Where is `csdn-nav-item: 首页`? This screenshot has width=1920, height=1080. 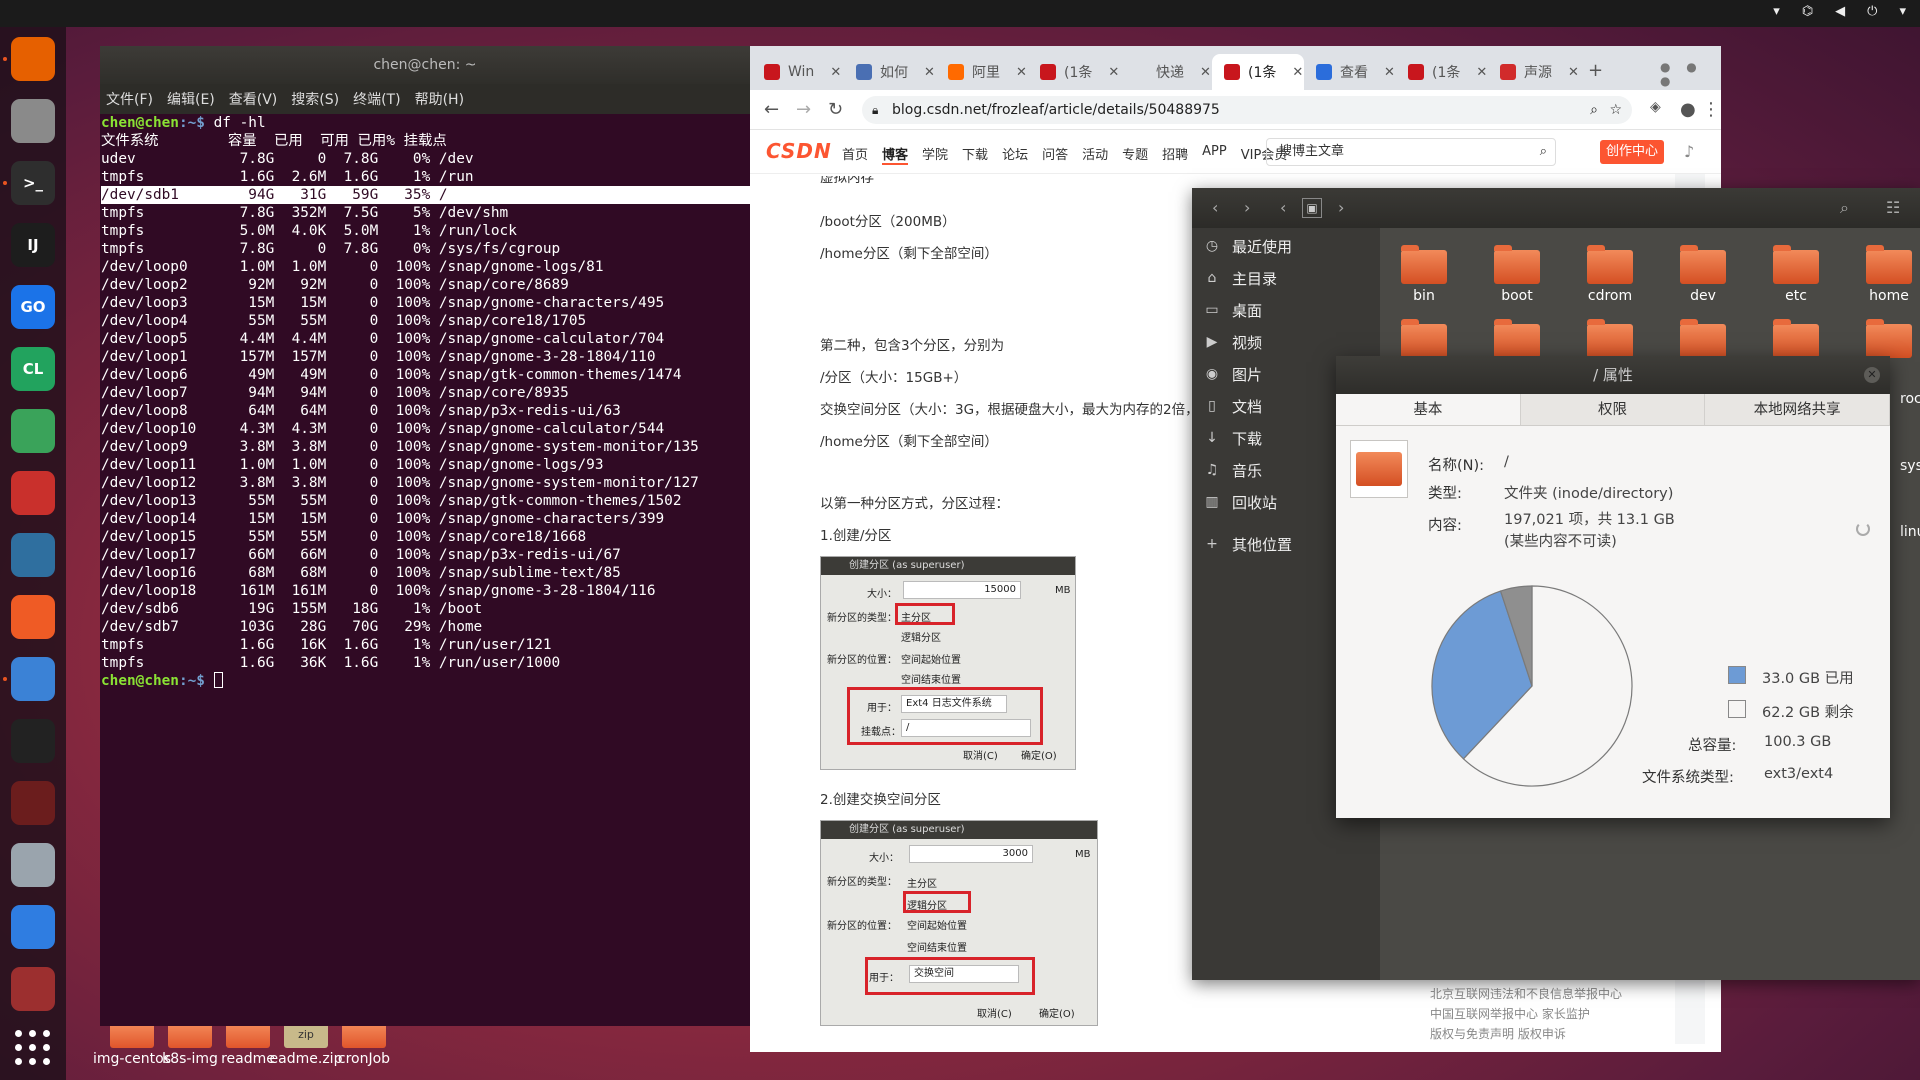
csdn-nav-item: 首页 is located at coordinates (855, 154).